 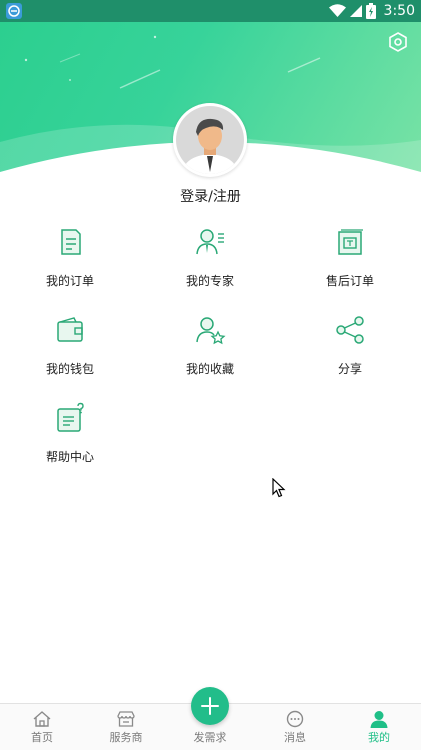 I want to click on favorite-icon, so click(x=211, y=331).